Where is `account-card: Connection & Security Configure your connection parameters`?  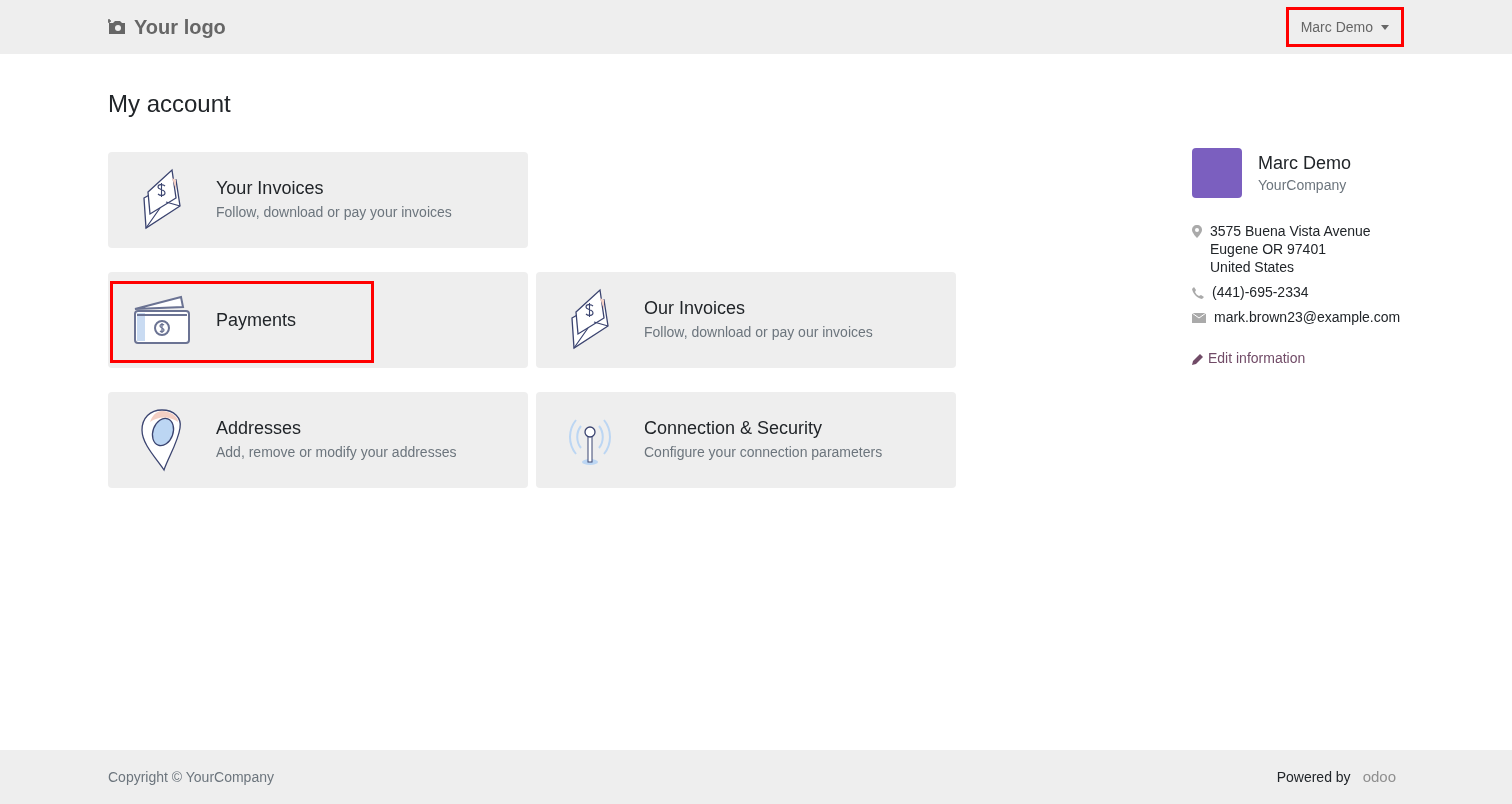
account-card: Connection & Security Configure your connection parameters is located at coordinates (746, 440).